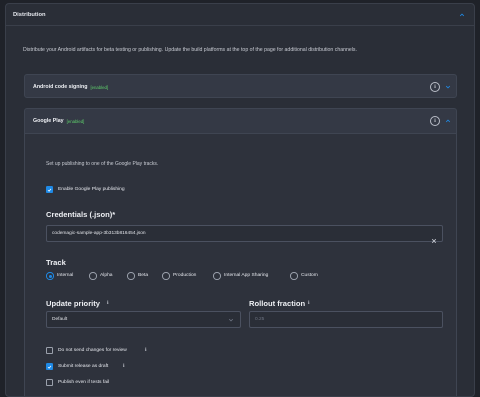 The width and height of the screenshot is (480, 397). I want to click on update-priority-label: Update priority, so click(73, 303).